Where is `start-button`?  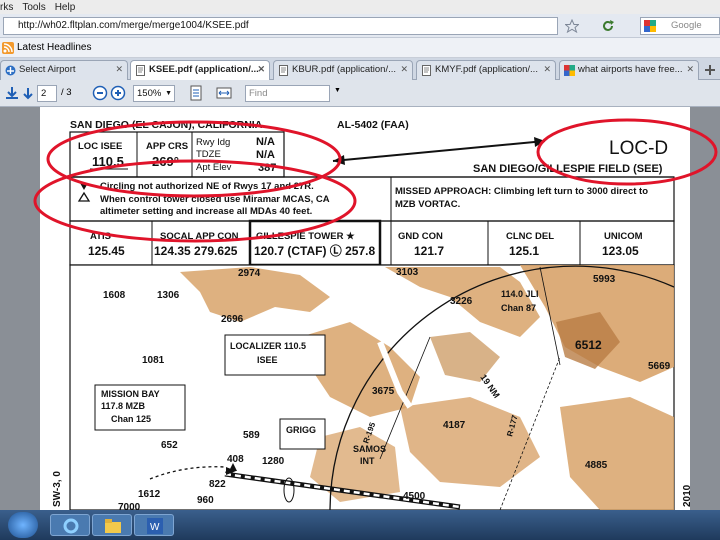 start-button is located at coordinates (23, 525).